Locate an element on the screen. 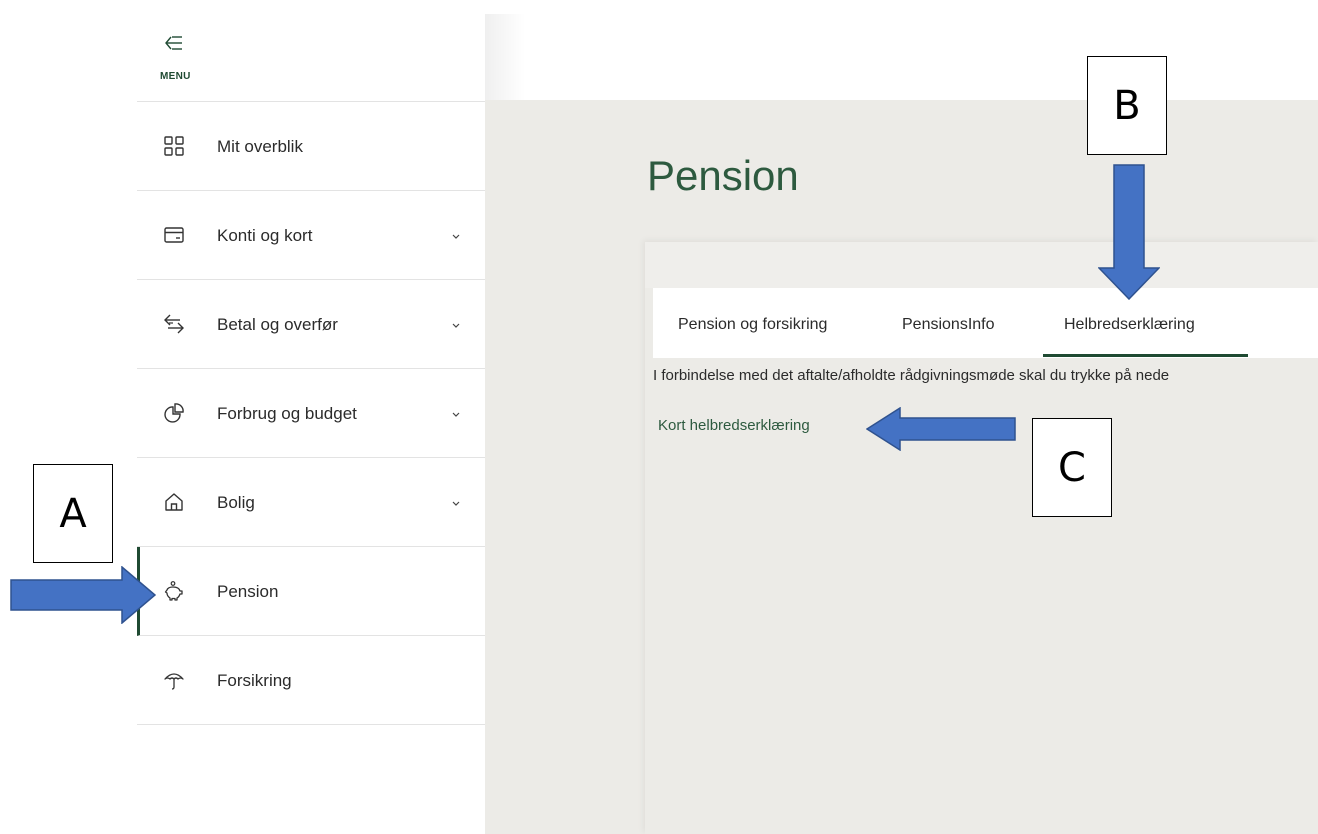 Image resolution: width=1318 pixels, height=834 pixels. active-tab-indicator is located at coordinates (1145, 355).